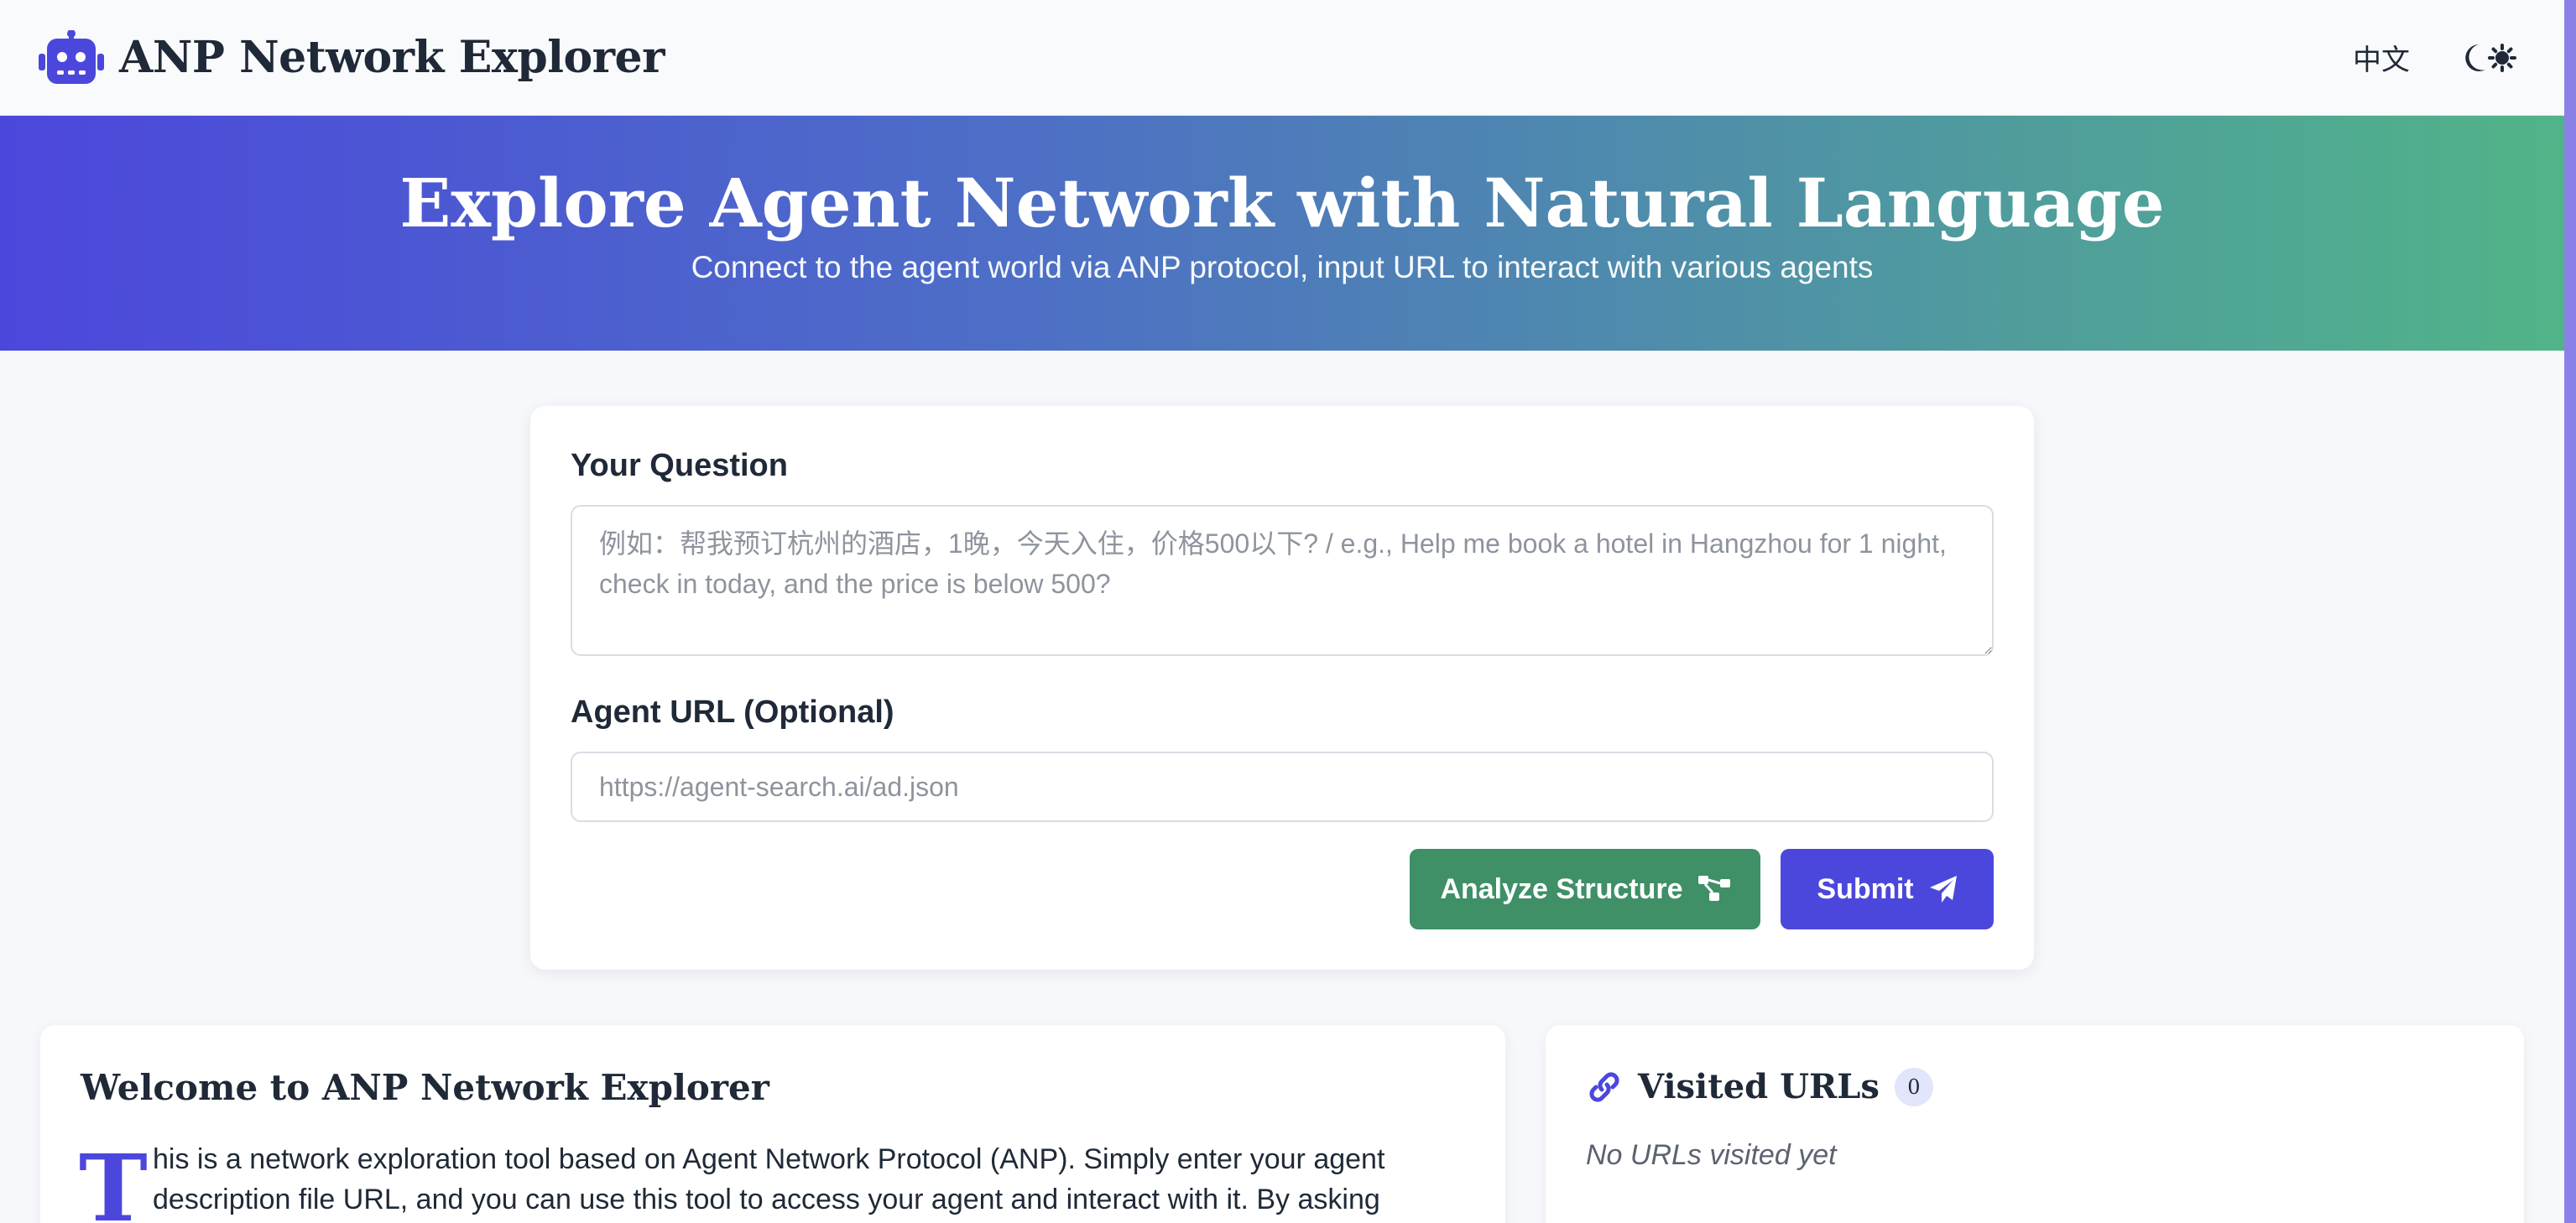 The height and width of the screenshot is (1223, 2576). I want to click on agent-url-label: Agent URL (Optional), so click(732, 712).